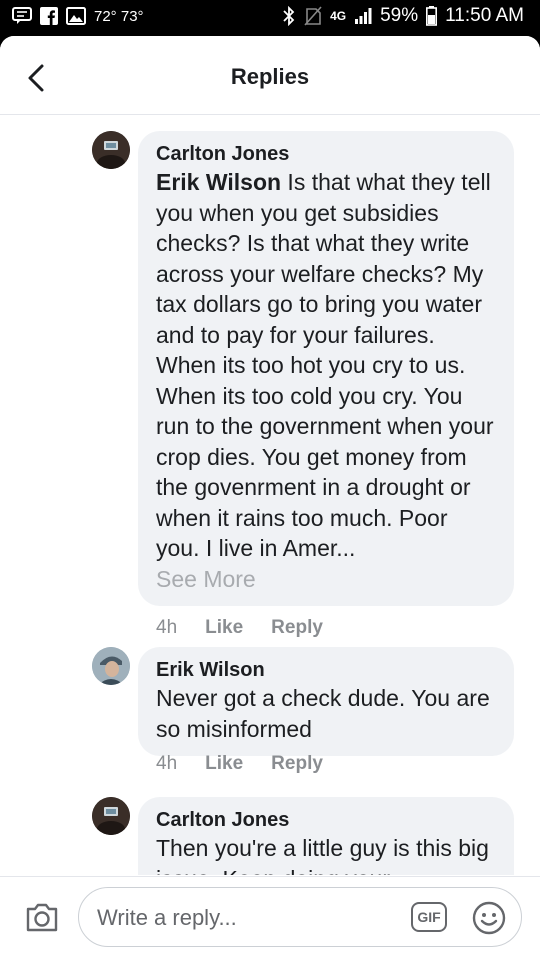 The image size is (540, 960). I want to click on signal-icon, so click(363, 16).